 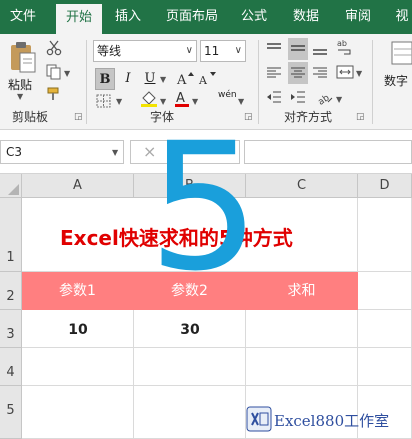 What do you see at coordinates (109, 51) in the screenshot?
I see `font-name-value: 等线` at bounding box center [109, 51].